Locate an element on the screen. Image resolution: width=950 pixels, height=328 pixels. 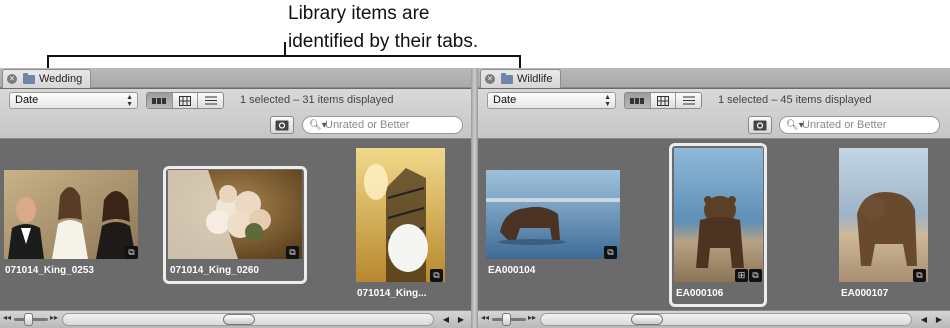
stack-badge-icon: ⊞ is located at coordinates (741, 275).